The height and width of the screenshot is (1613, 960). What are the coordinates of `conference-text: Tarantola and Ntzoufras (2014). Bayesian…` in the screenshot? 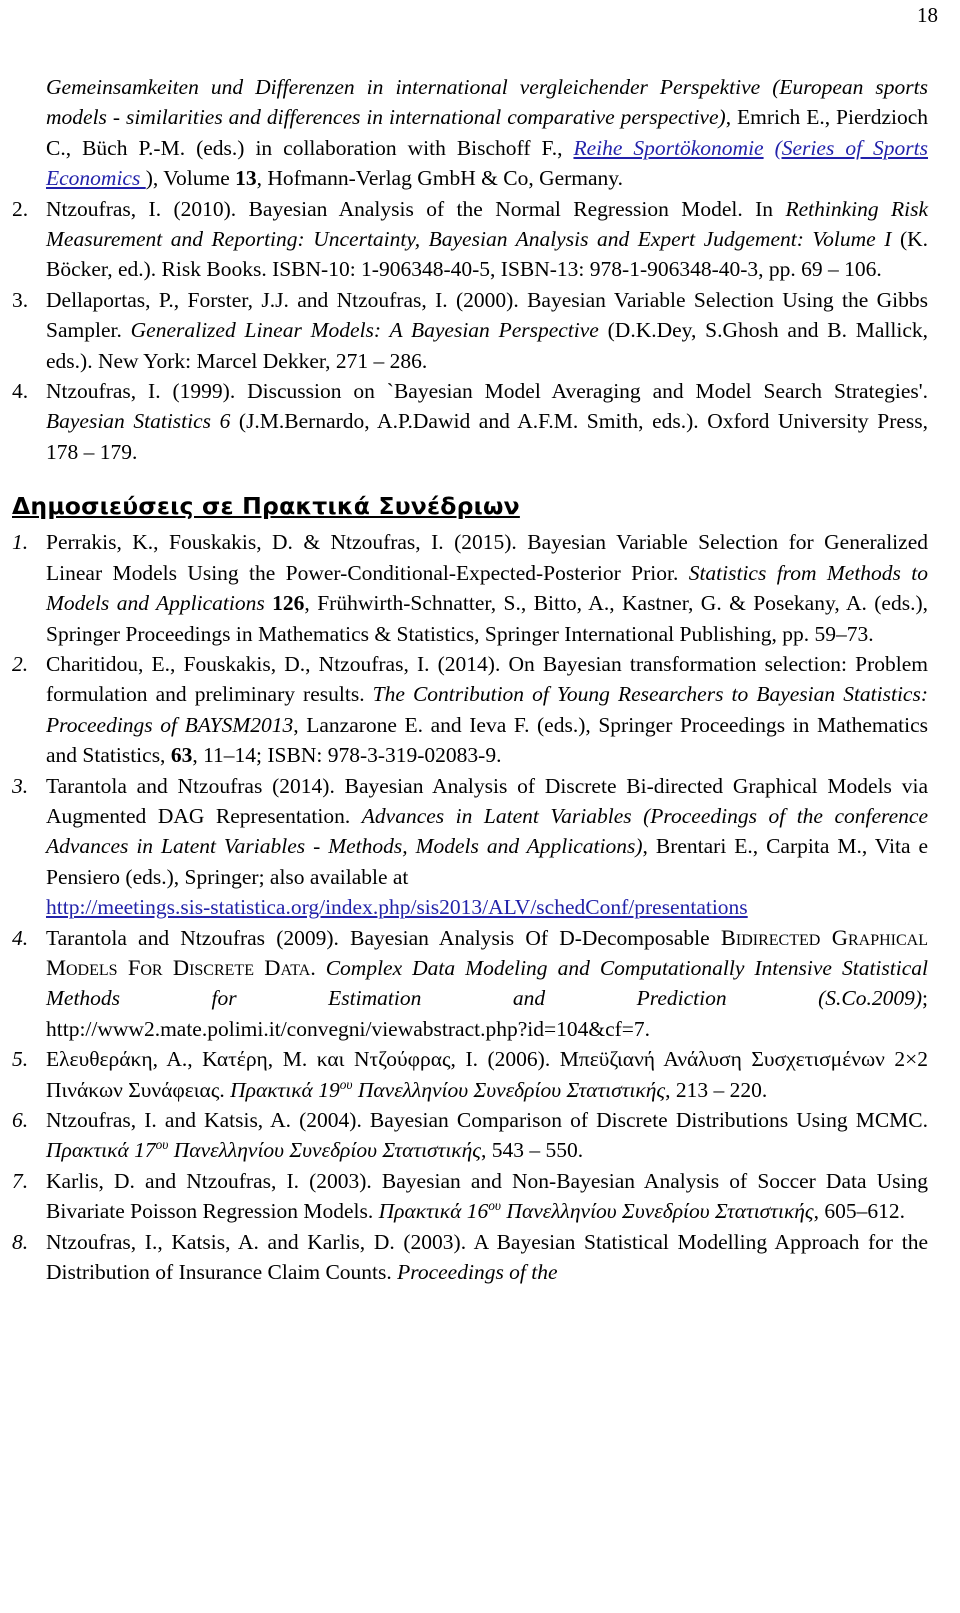 It's located at (487, 847).